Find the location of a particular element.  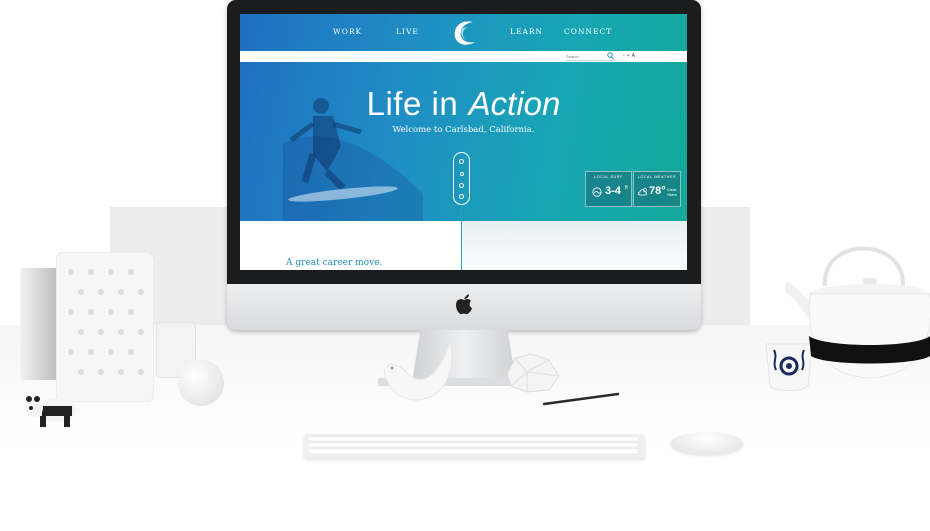

text-size-controls: -+A is located at coordinates (630, 56).